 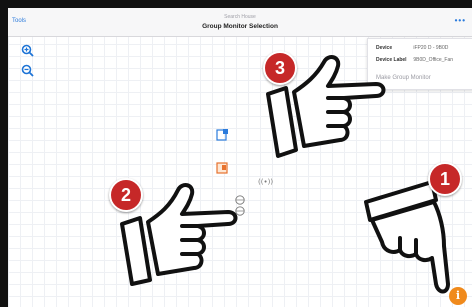 What do you see at coordinates (460, 20) in the screenshot?
I see `ellipsis-icon: •••` at bounding box center [460, 20].